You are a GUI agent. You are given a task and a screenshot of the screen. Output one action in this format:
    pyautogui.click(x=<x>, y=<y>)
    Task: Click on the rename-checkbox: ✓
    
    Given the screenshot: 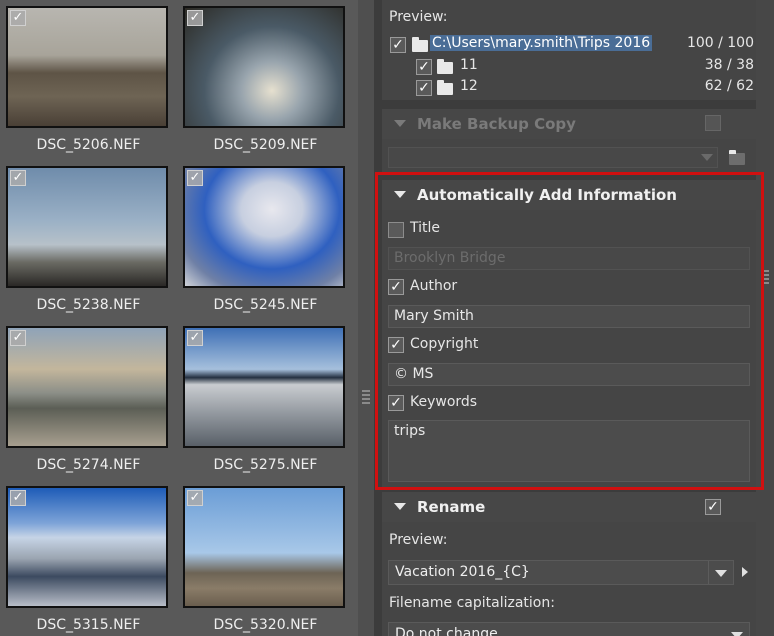 What is the action you would take?
    pyautogui.click(x=713, y=507)
    